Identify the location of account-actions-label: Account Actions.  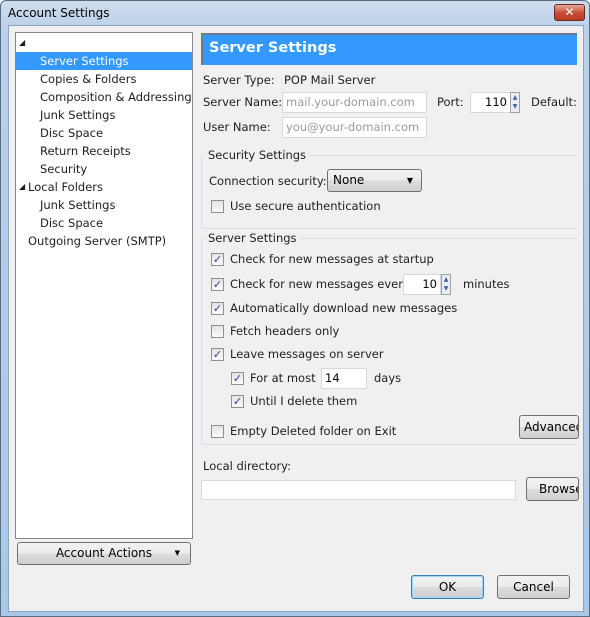
(104, 553).